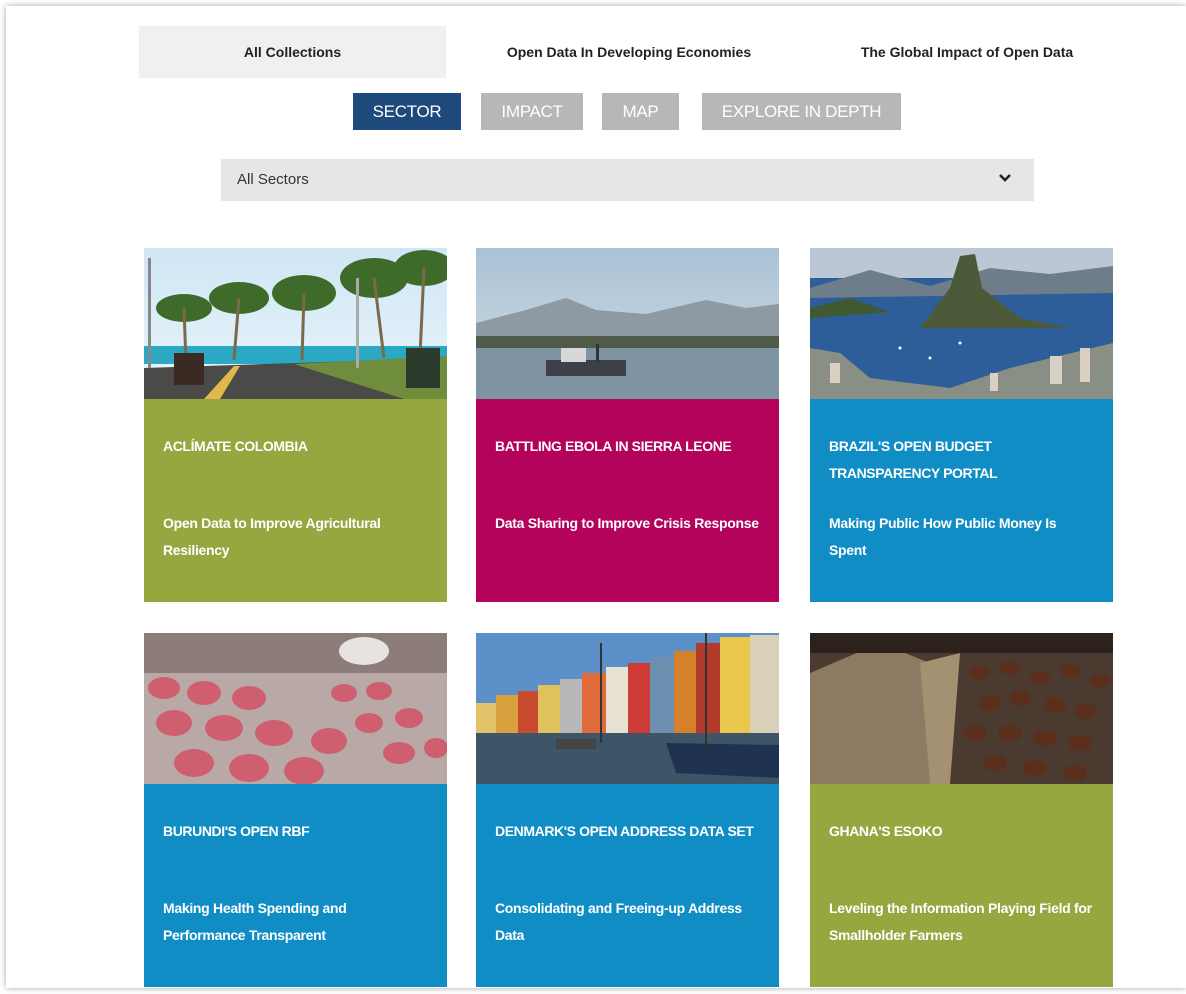  What do you see at coordinates (532, 111) in the screenshot?
I see `impact-button: IMPACT` at bounding box center [532, 111].